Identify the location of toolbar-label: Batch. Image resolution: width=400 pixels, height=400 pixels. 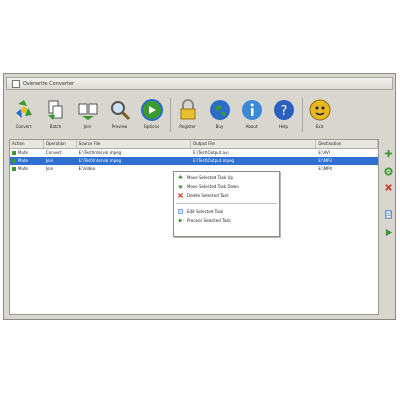
(55, 126).